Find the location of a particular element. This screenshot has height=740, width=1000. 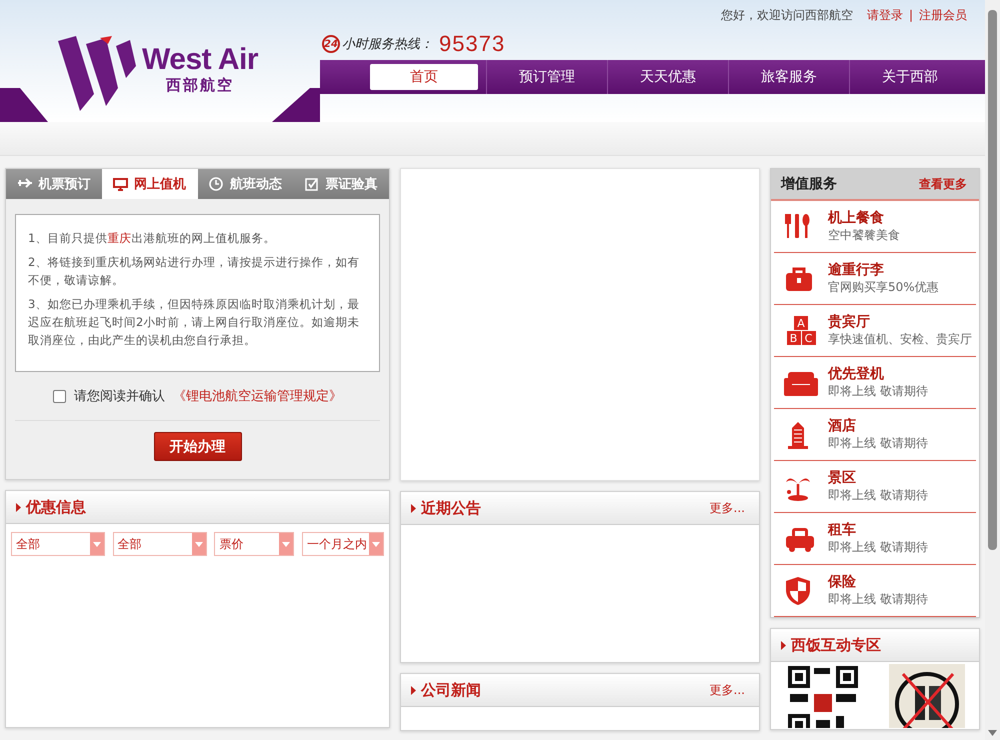

service-title: 酒店 is located at coordinates (842, 426).